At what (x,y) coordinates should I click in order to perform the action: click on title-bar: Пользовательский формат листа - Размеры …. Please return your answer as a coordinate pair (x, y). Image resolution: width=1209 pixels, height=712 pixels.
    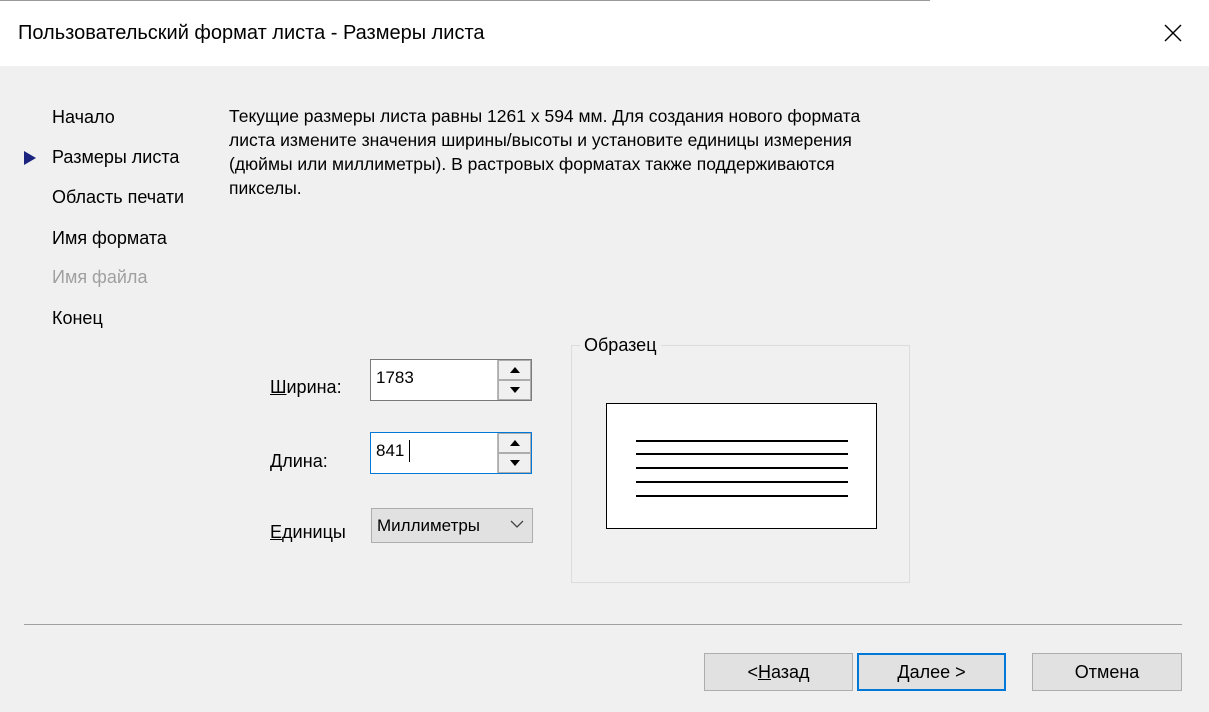
    Looking at the image, I should click on (604, 33).